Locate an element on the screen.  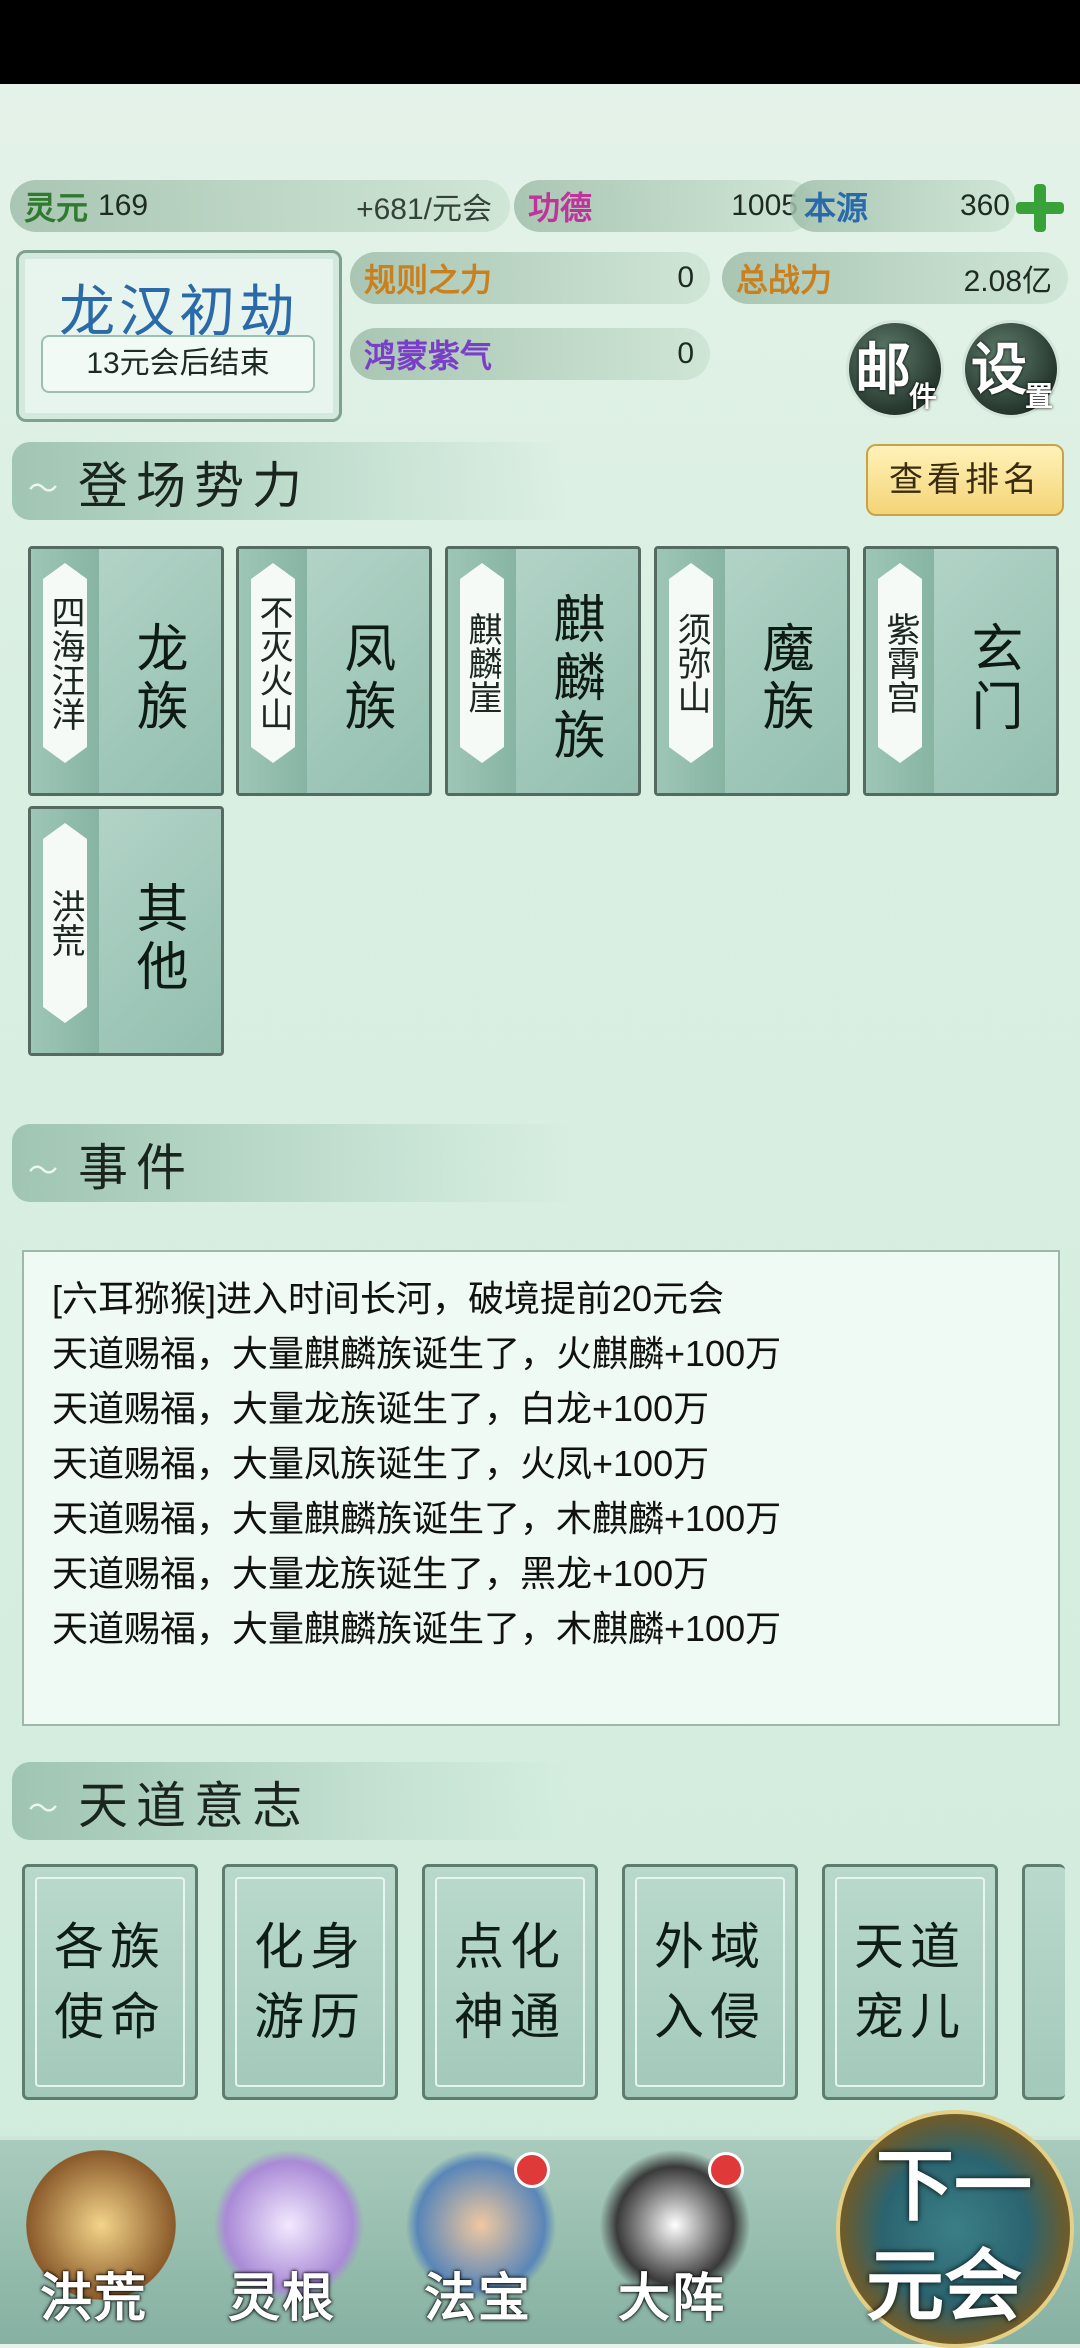
forces-section-header: ～ 登场势力 is located at coordinates (292, 481).